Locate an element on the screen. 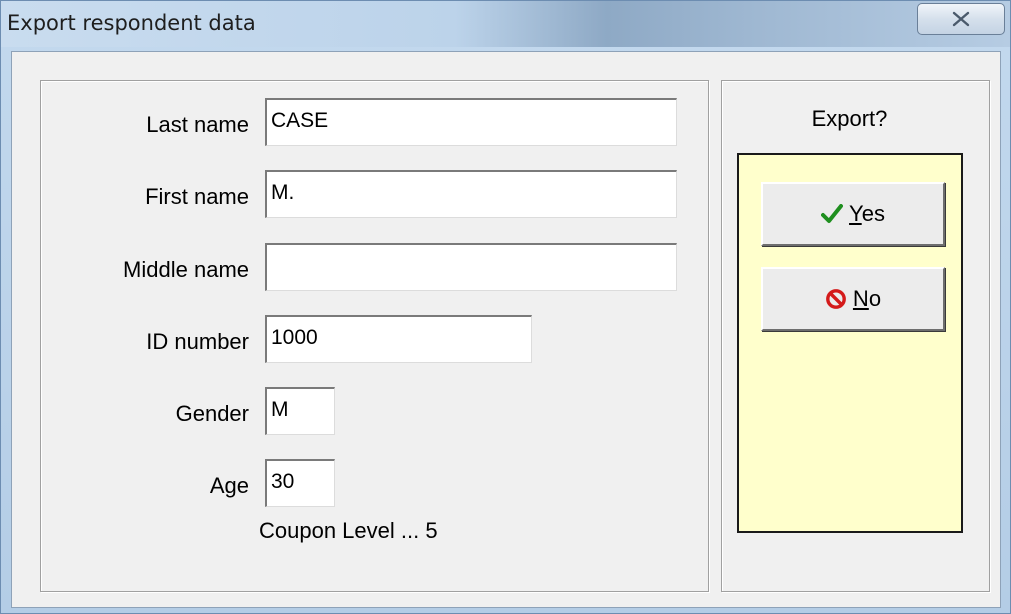 The image size is (1011, 614). yes-mnemonic: Y is located at coordinates (855, 213).